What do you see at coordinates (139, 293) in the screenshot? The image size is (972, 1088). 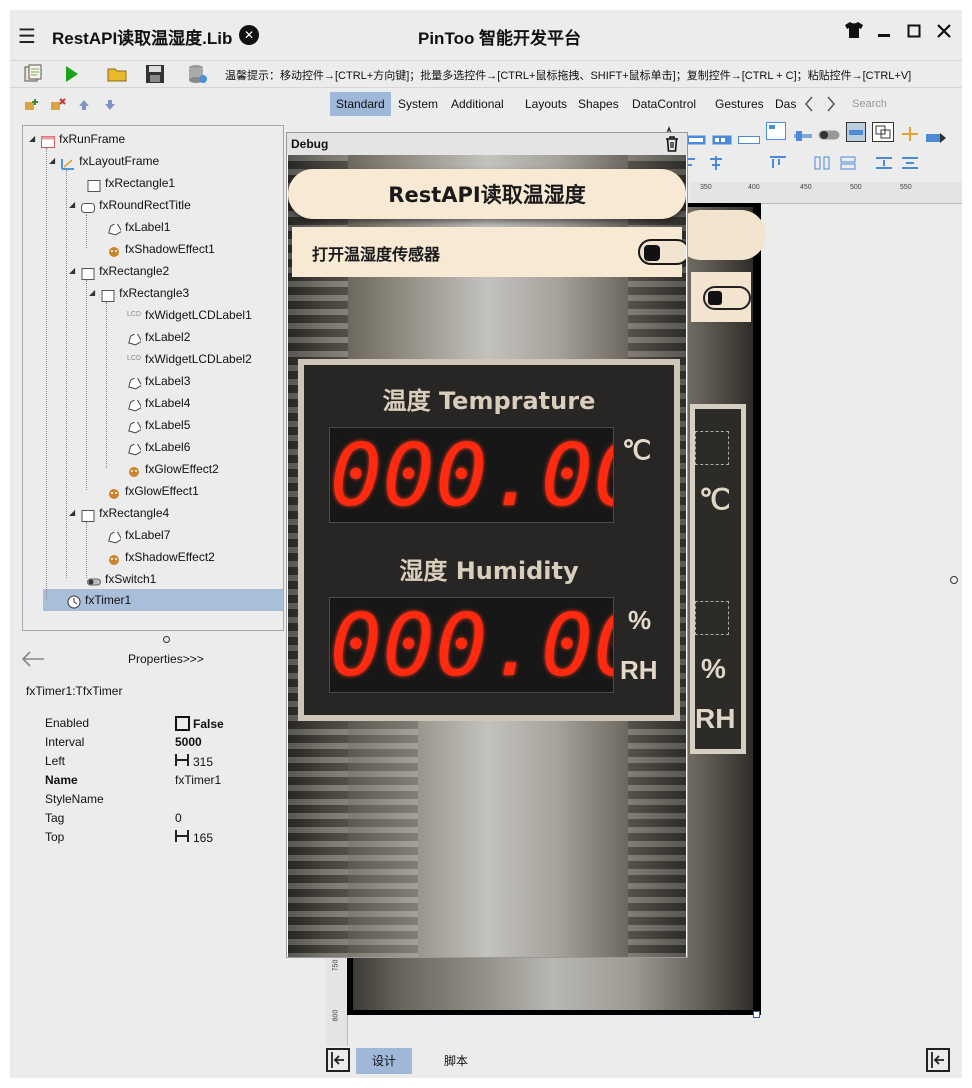 I see `tree-item-fxRectangle3: ◢ fxRectangle3` at bounding box center [139, 293].